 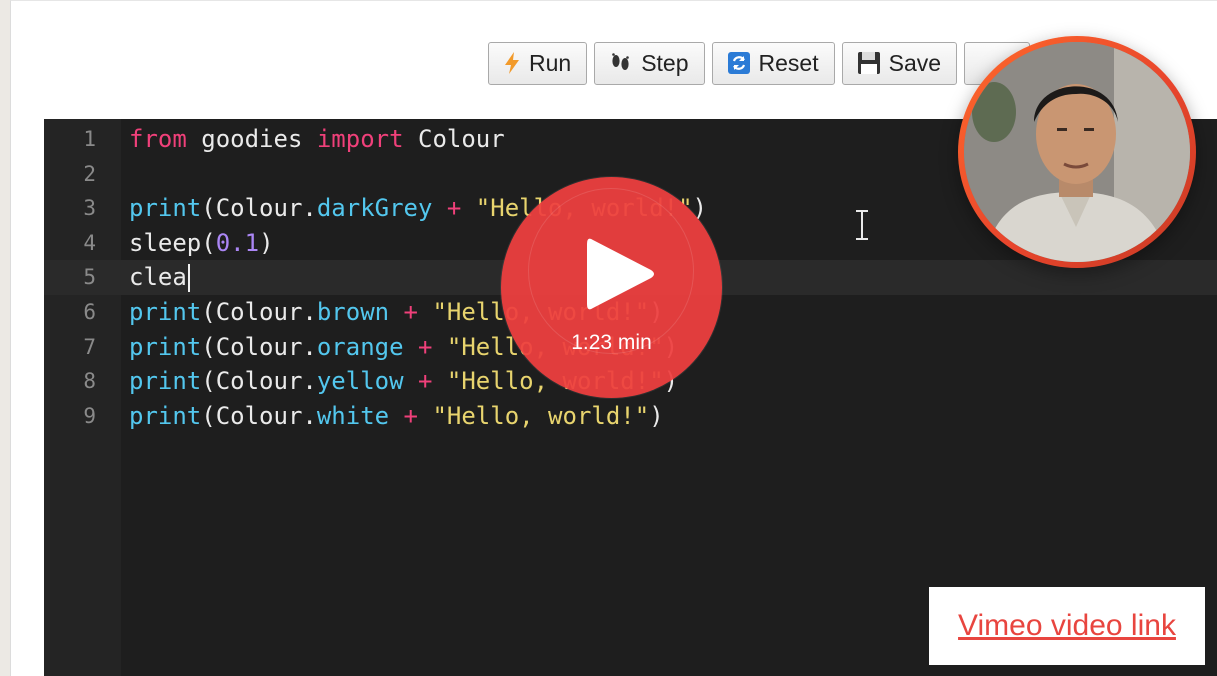 I want to click on line-number: 4, so click(x=89, y=242).